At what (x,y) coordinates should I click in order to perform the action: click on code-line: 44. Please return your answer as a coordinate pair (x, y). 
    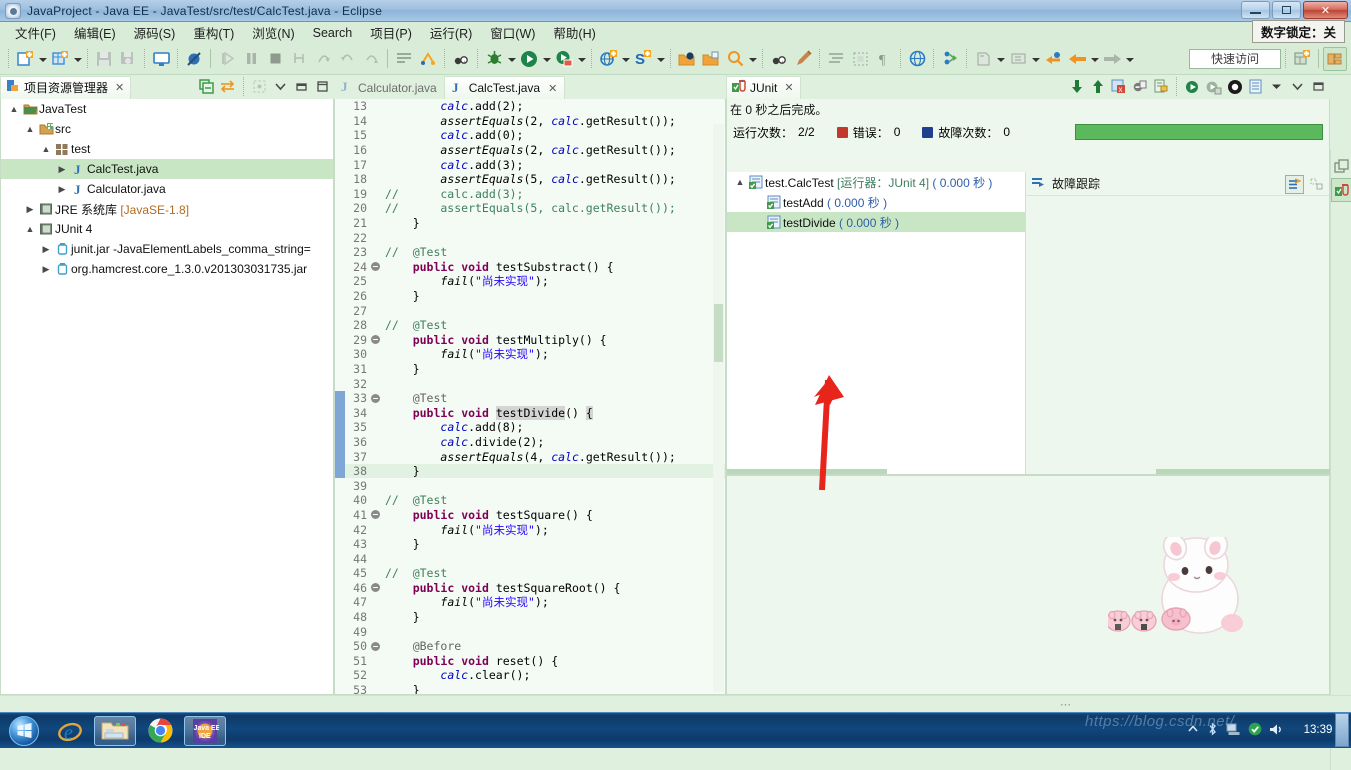
    Looking at the image, I should click on (530, 558).